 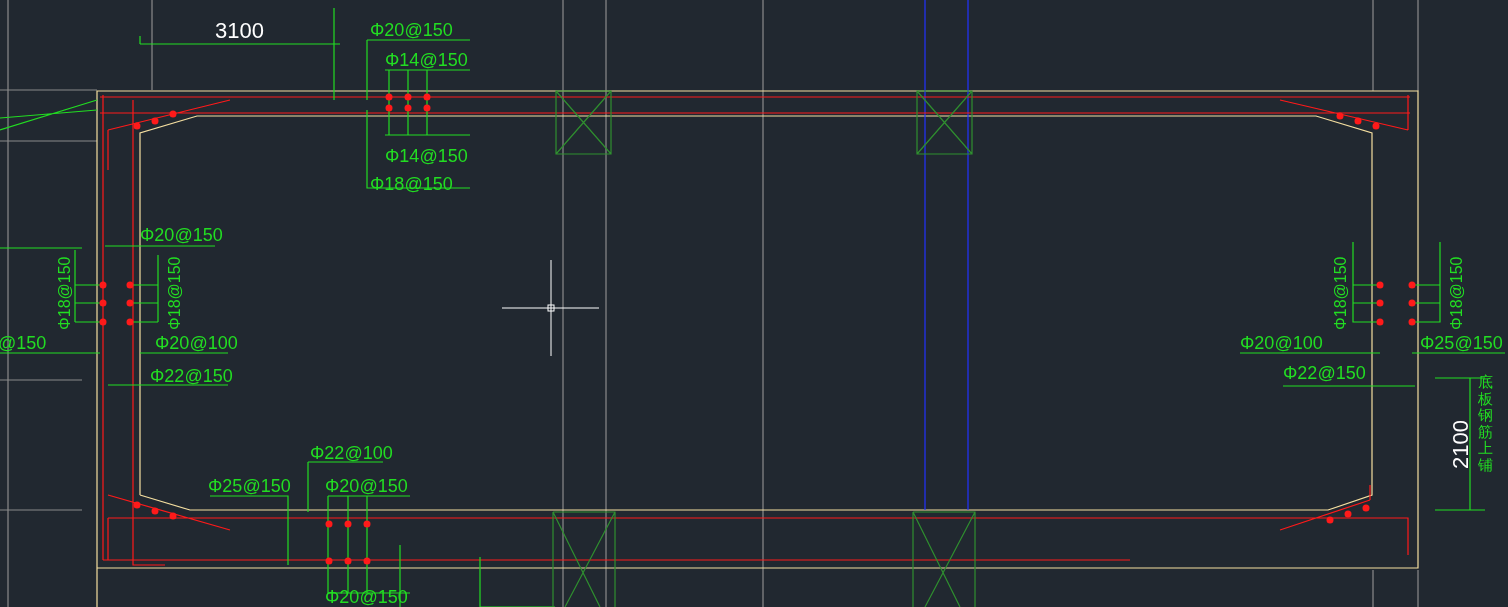 What do you see at coordinates (1485, 423) in the screenshot?
I see `note-text: 底板钢筋上铺` at bounding box center [1485, 423].